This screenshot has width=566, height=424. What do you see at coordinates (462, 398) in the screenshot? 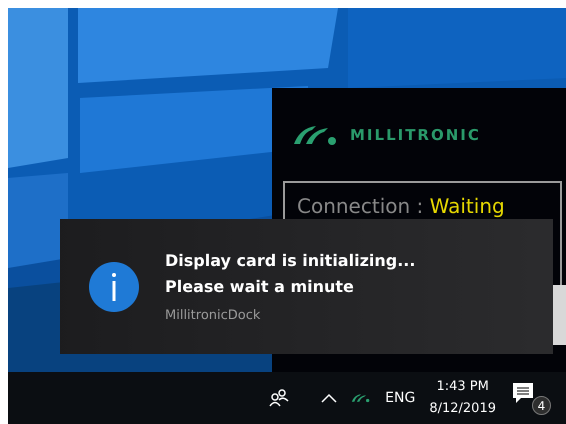
I see `clock: 1:43 PM 8/12/2019` at bounding box center [462, 398].